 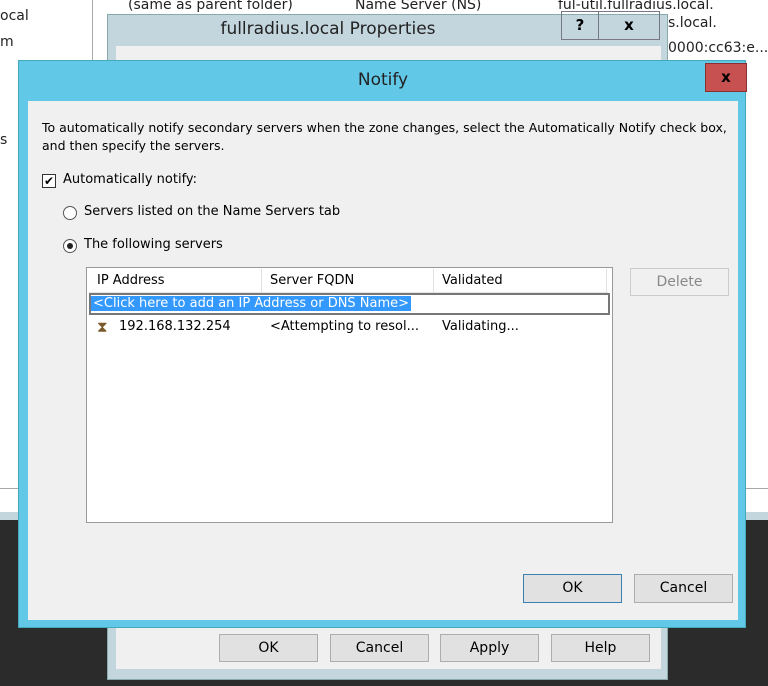 What do you see at coordinates (692, 23) in the screenshot?
I see `record-data: s.local.` at bounding box center [692, 23].